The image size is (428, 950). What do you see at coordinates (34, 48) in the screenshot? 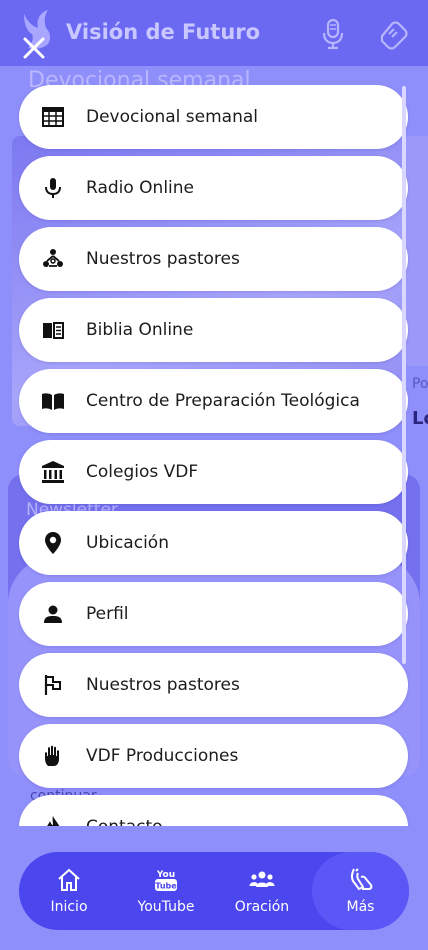
I see `close-icon` at bounding box center [34, 48].